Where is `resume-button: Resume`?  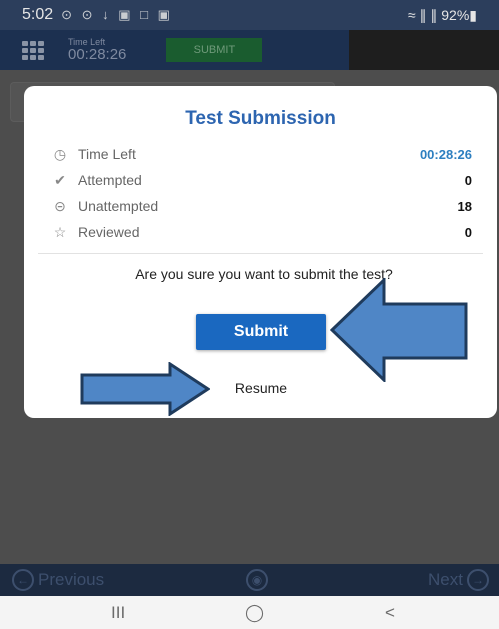 resume-button: Resume is located at coordinates (261, 388).